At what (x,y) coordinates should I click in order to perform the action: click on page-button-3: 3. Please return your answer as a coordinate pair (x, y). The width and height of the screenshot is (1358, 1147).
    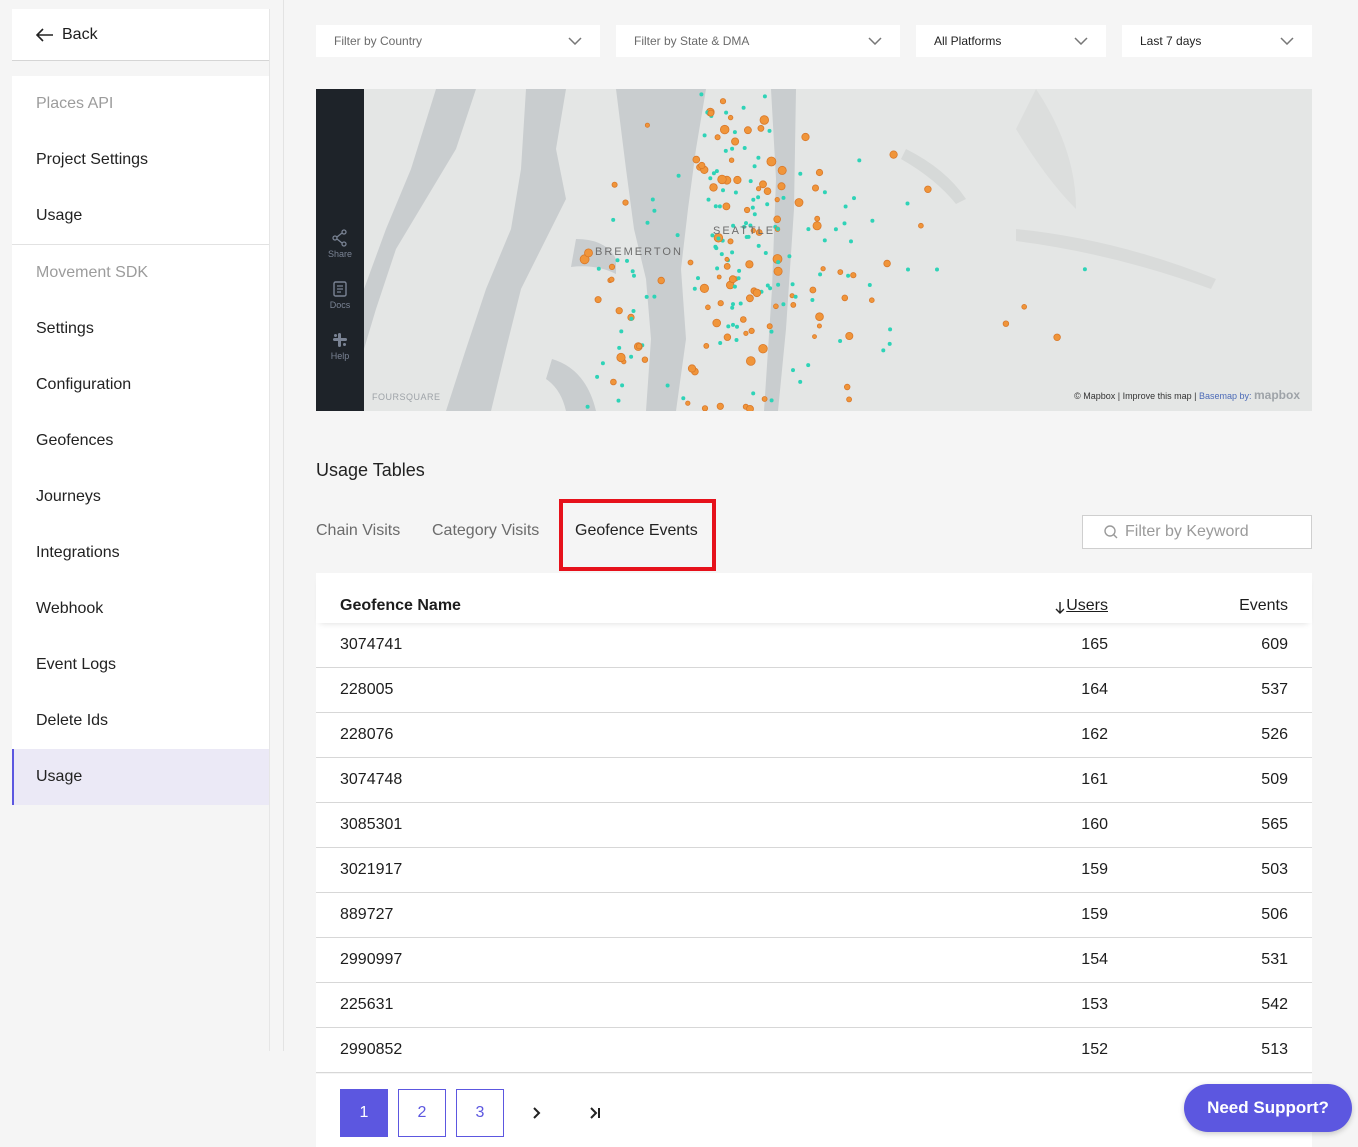
    Looking at the image, I should click on (480, 1113).